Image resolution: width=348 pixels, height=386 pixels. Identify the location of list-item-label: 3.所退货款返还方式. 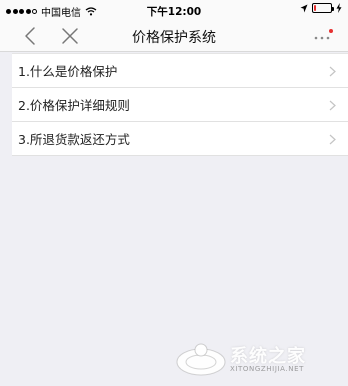
(74, 139).